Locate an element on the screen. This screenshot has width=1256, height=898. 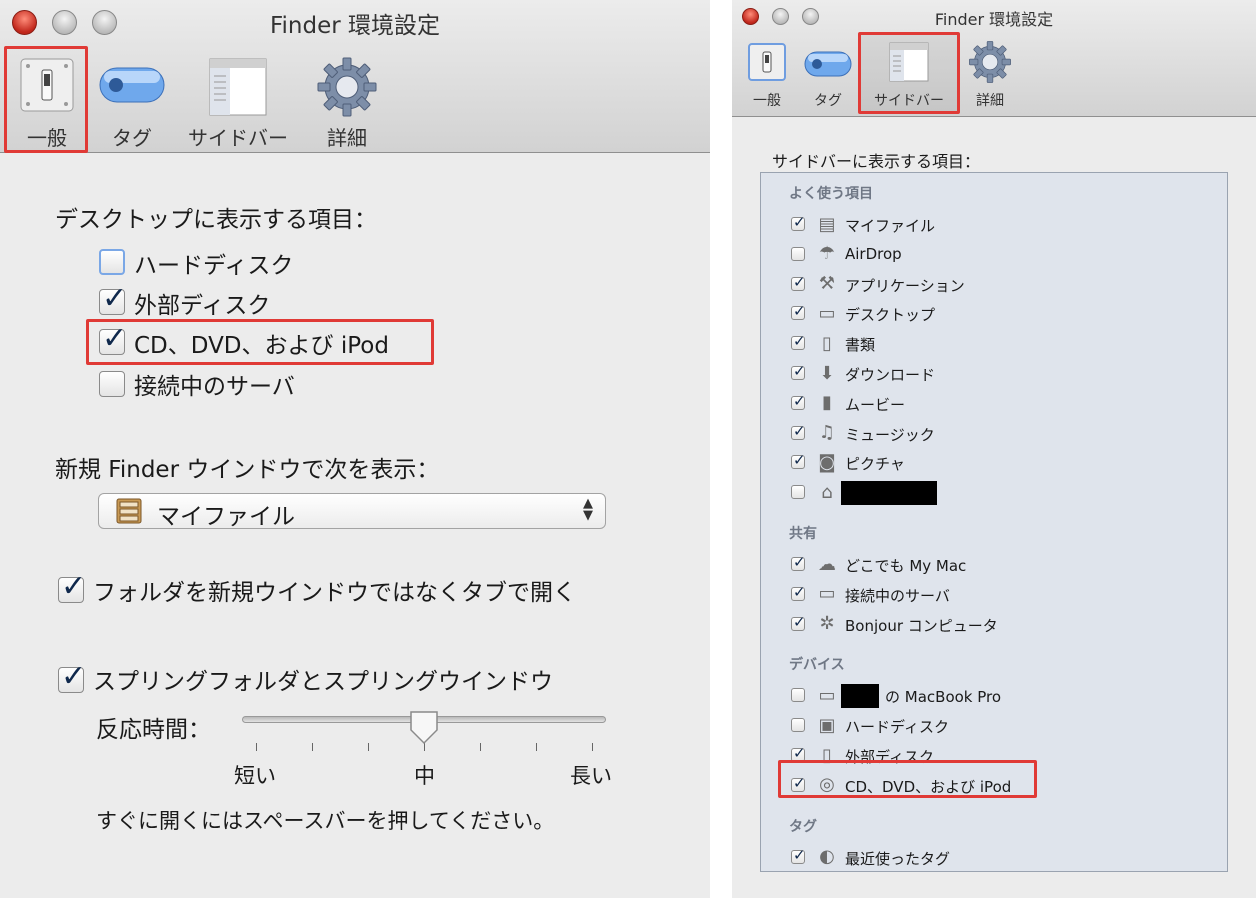
label-hard-disk: ハードディスク is located at coordinates (214, 266).